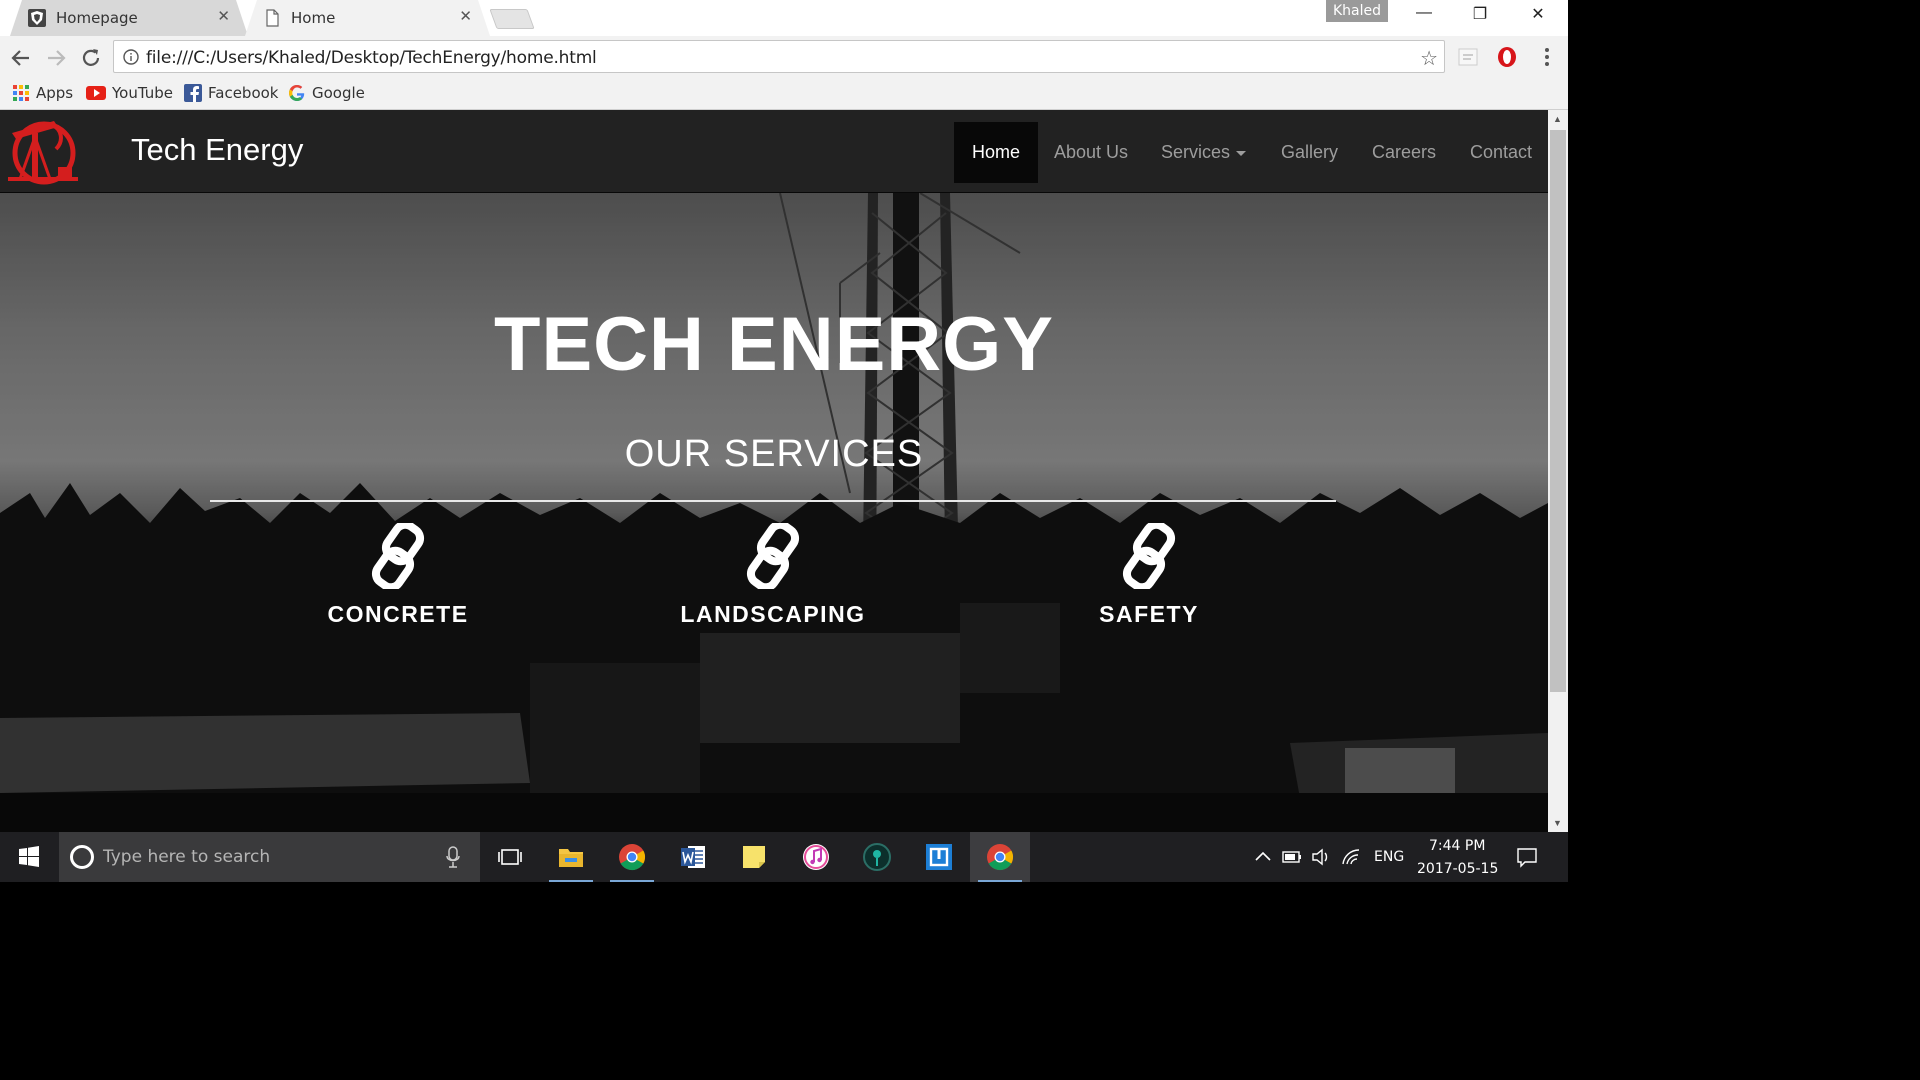  What do you see at coordinates (774, 454) in the screenshot?
I see `hero-subtitle: OUR SERVICES` at bounding box center [774, 454].